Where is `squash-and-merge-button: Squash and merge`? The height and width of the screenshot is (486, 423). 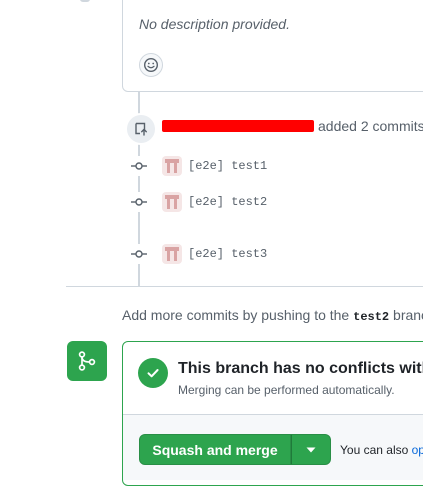 squash-and-merge-button: Squash and merge is located at coordinates (215, 449).